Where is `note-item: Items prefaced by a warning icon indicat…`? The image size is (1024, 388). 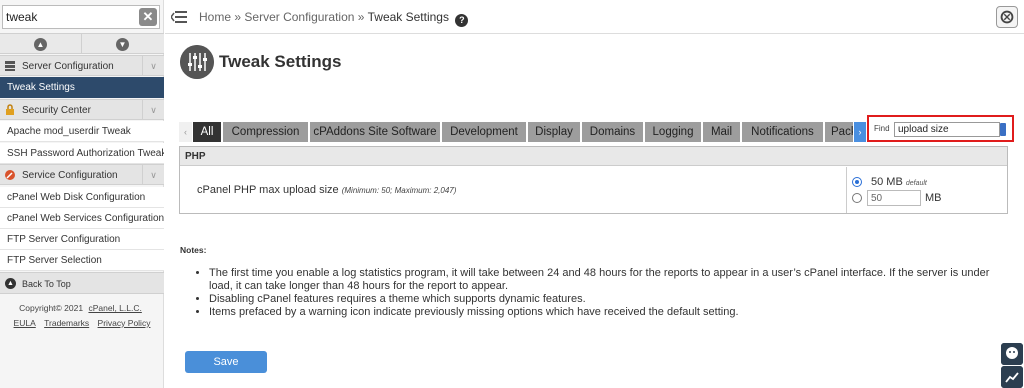 note-item: Items prefaced by a warning icon indicat… is located at coordinates (608, 312).